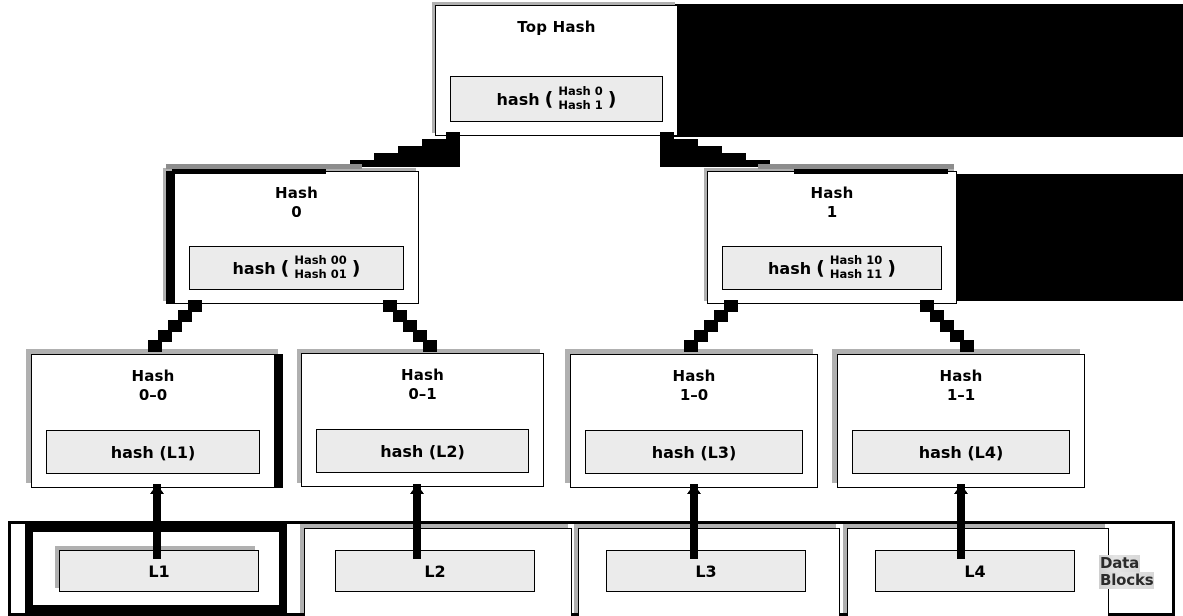 The width and height of the screenshot is (1183, 616). What do you see at coordinates (296, 193) in the screenshot?
I see `hash0-title-line1: Hash` at bounding box center [296, 193].